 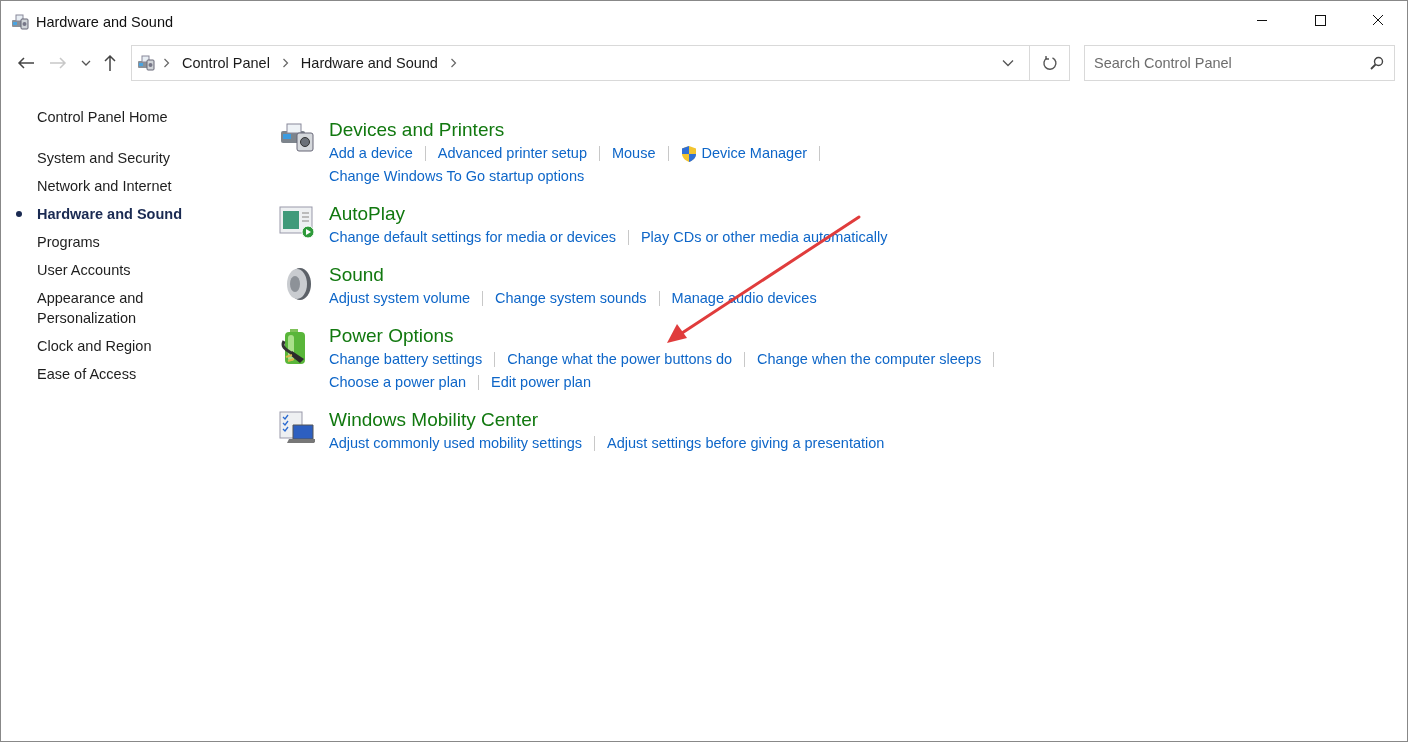 What do you see at coordinates (112, 117) in the screenshot?
I see `sidebar-link: Control Panel Home` at bounding box center [112, 117].